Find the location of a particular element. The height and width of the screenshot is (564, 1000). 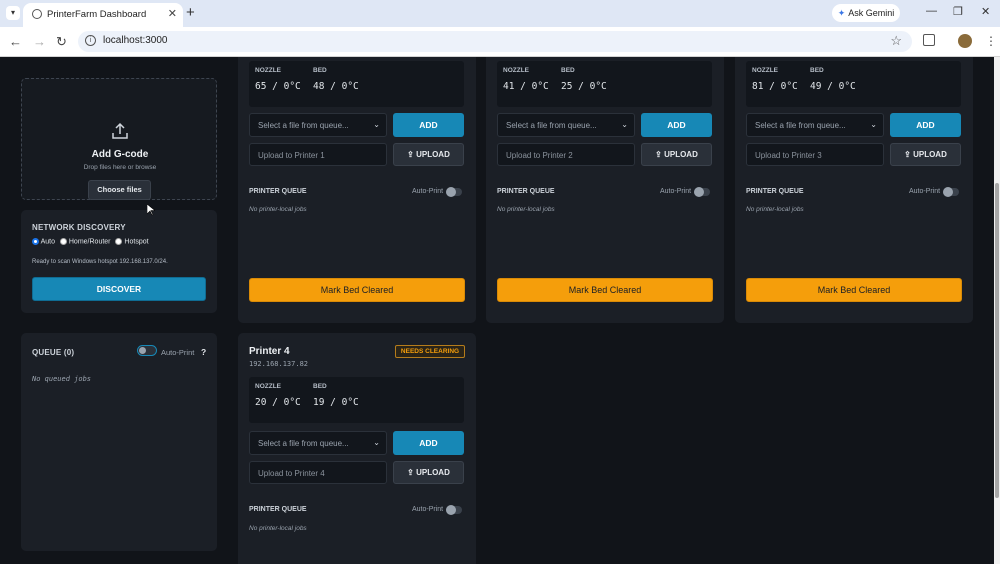

queue-autoprint-label: Auto-Print is located at coordinates (178, 352).